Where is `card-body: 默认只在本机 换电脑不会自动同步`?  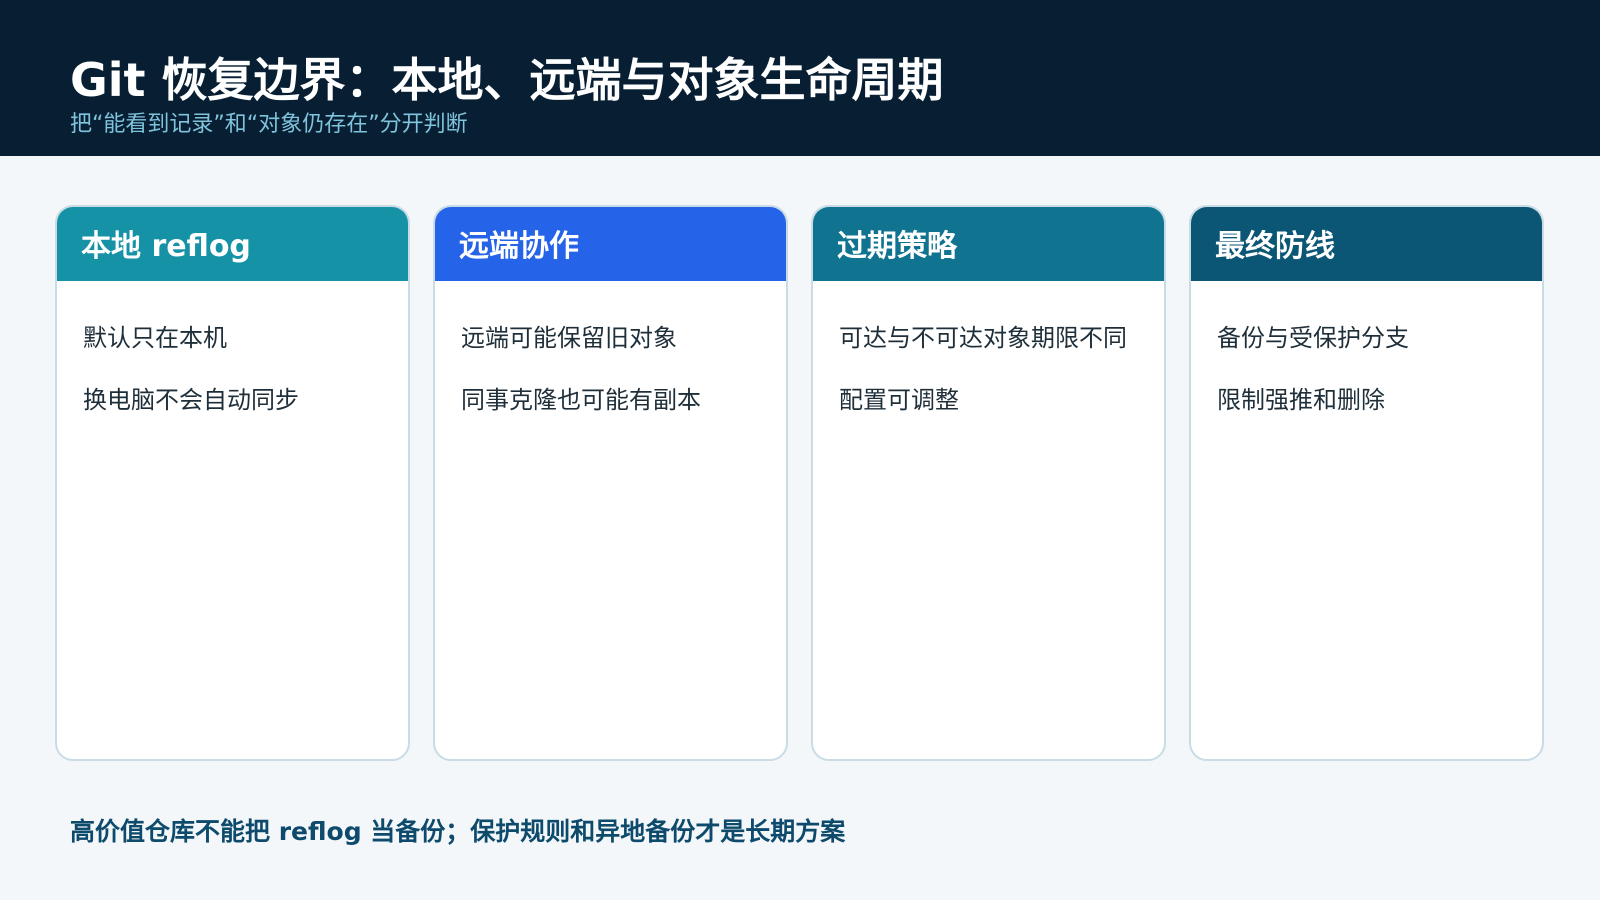
card-body: 默认只在本机 换电脑不会自动同步 is located at coordinates (232, 351).